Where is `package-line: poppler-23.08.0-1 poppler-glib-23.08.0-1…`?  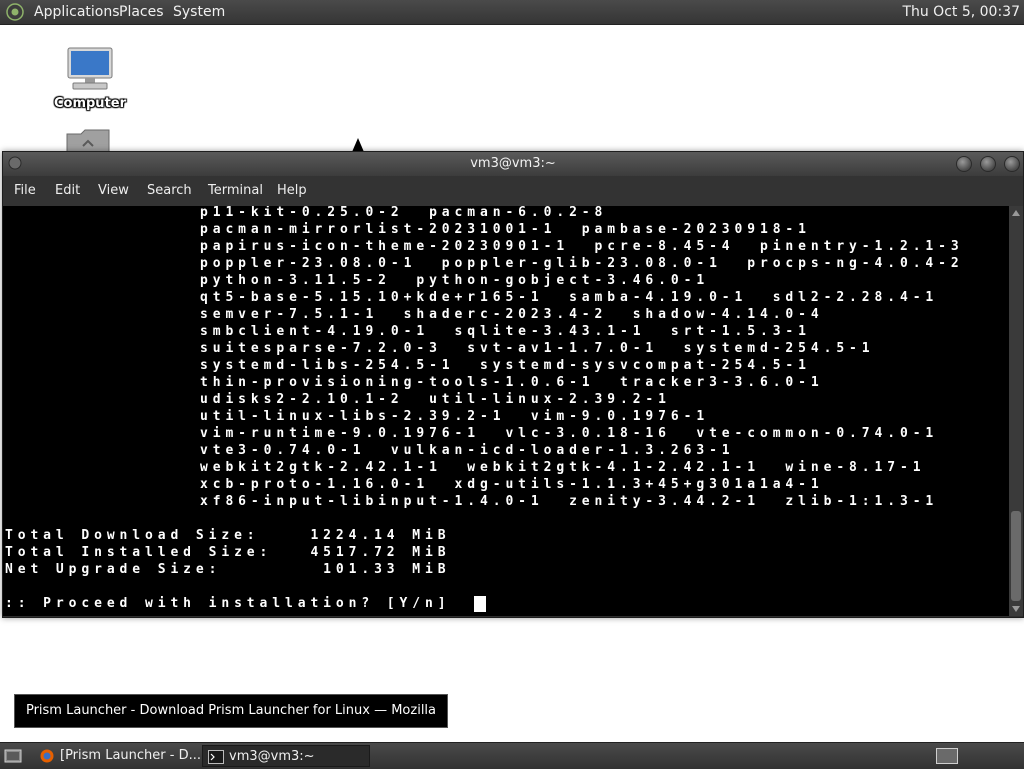
package-line: poppler-23.08.0-1 poppler-glib-23.08.0-1… is located at coordinates (582, 263).